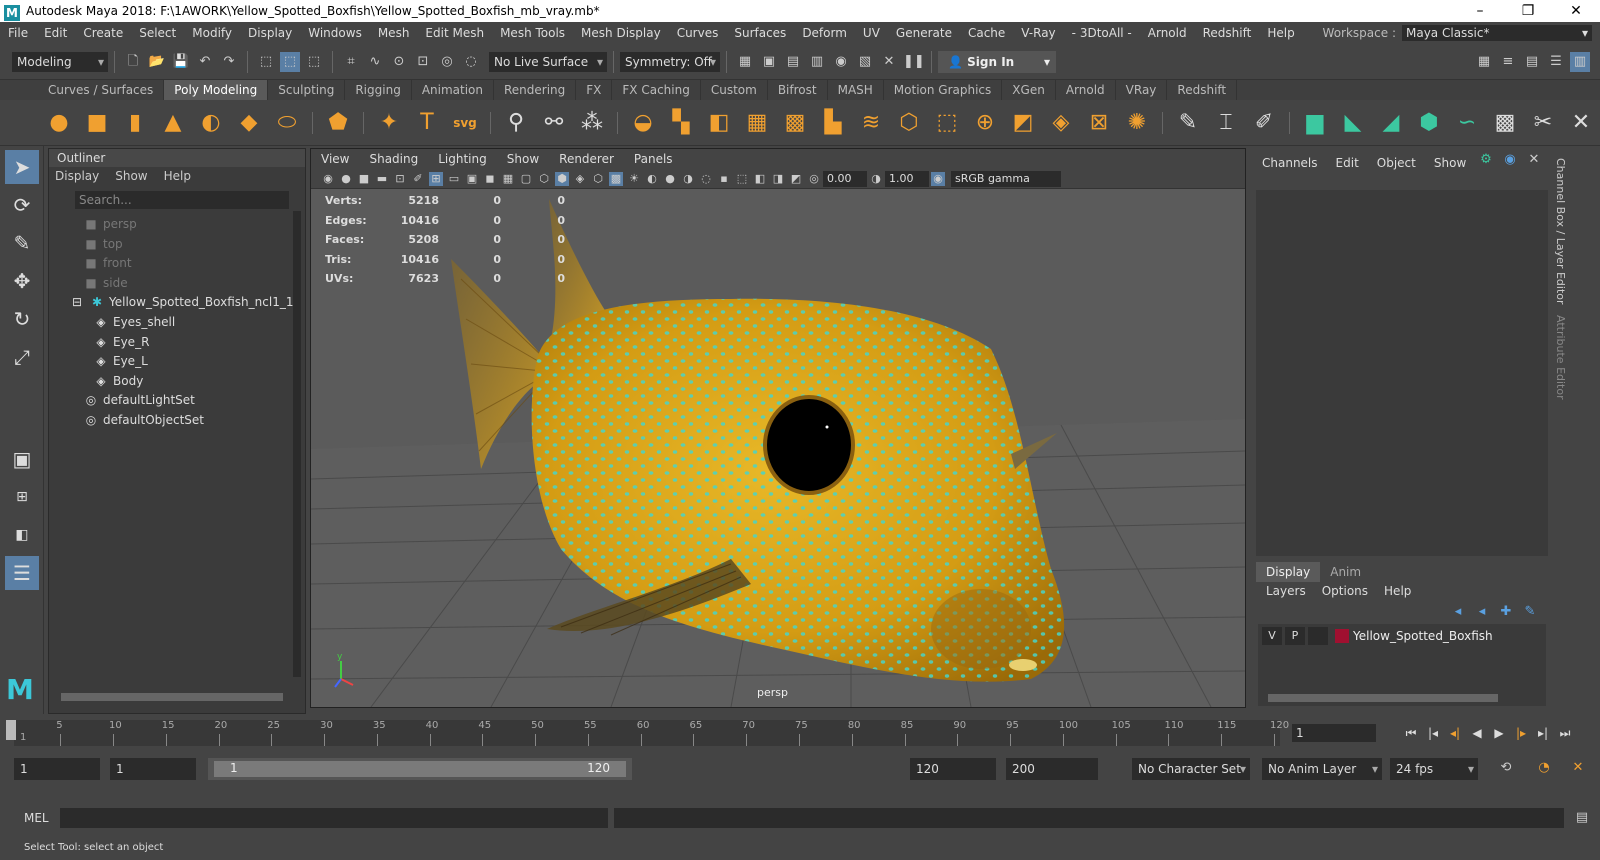  I want to click on outliner-item-group: ⊟ ✱ Yellow_Spotted_Boxfish_ncl1_1, so click(187, 303).